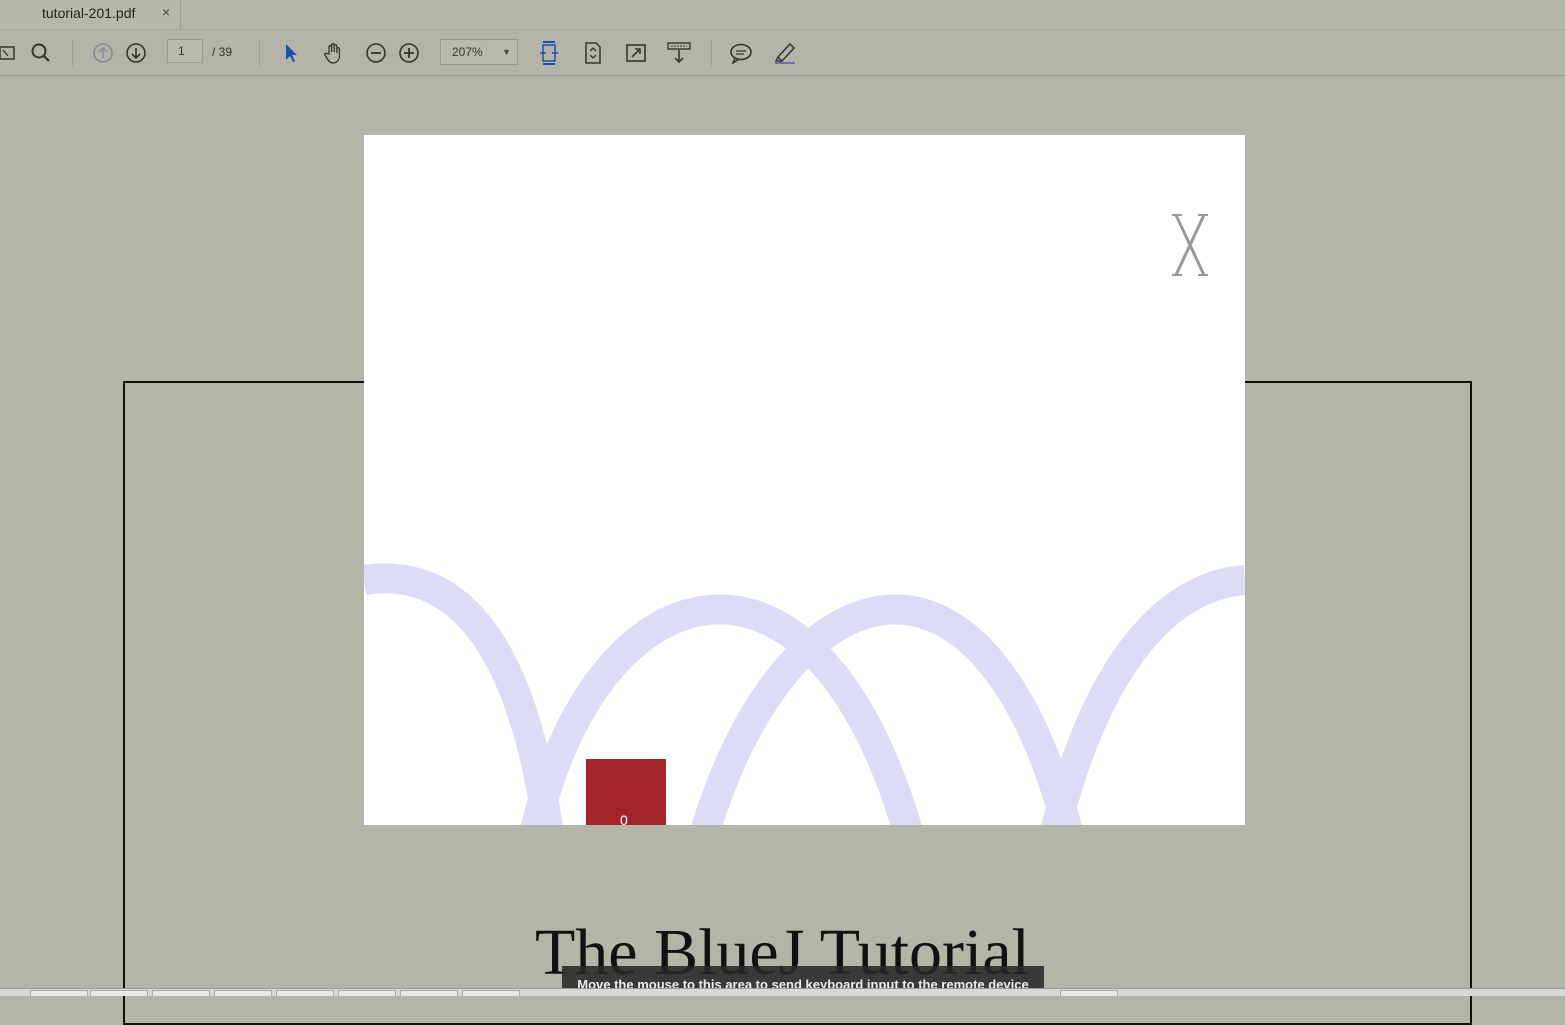  Describe the element at coordinates (785, 53) in the screenshot. I see `highlight-icon` at that location.